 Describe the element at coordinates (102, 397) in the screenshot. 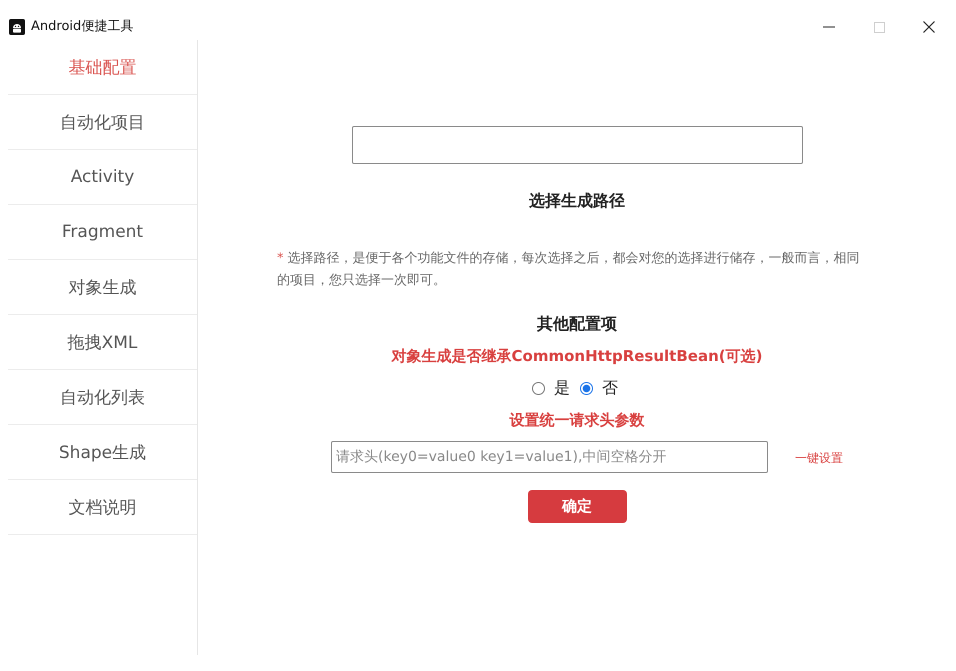

I see `sidebar-item: 自动化列表` at that location.